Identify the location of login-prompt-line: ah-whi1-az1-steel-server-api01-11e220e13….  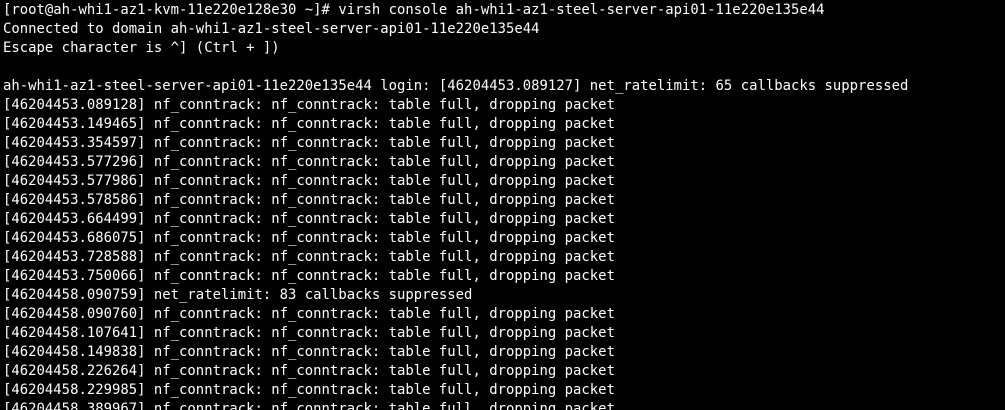
(456, 86).